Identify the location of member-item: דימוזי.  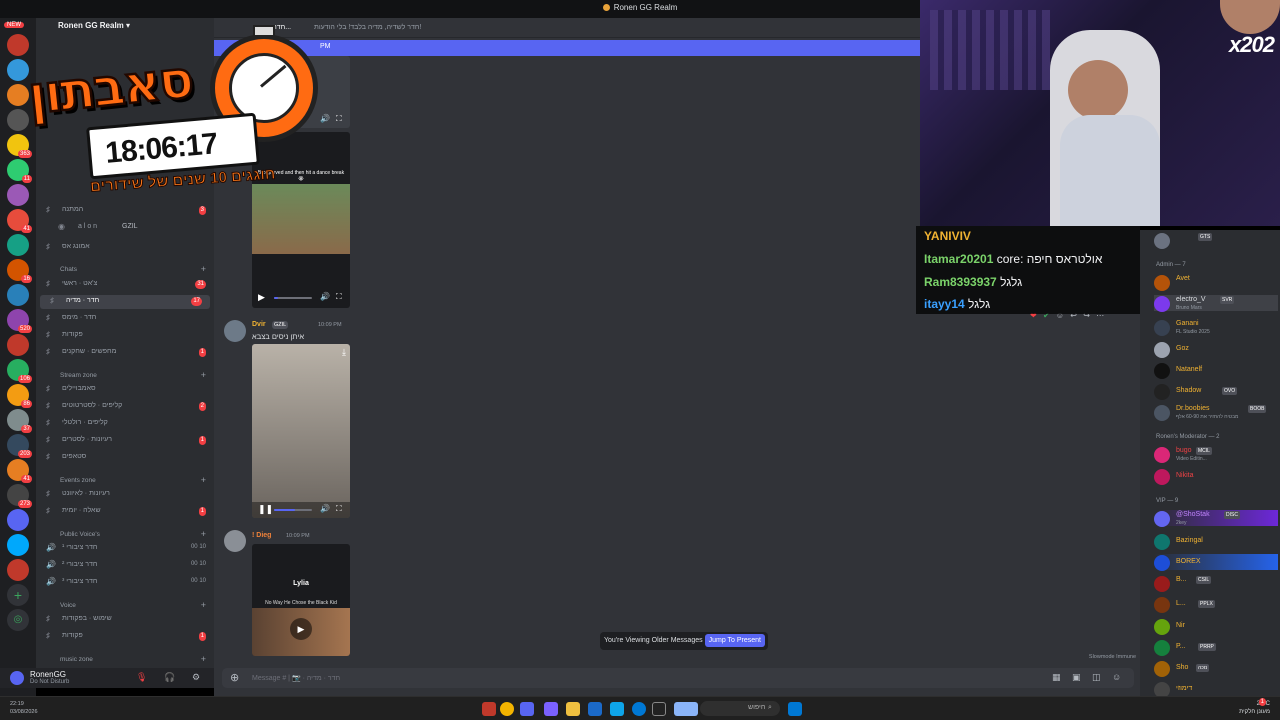
(1216, 688).